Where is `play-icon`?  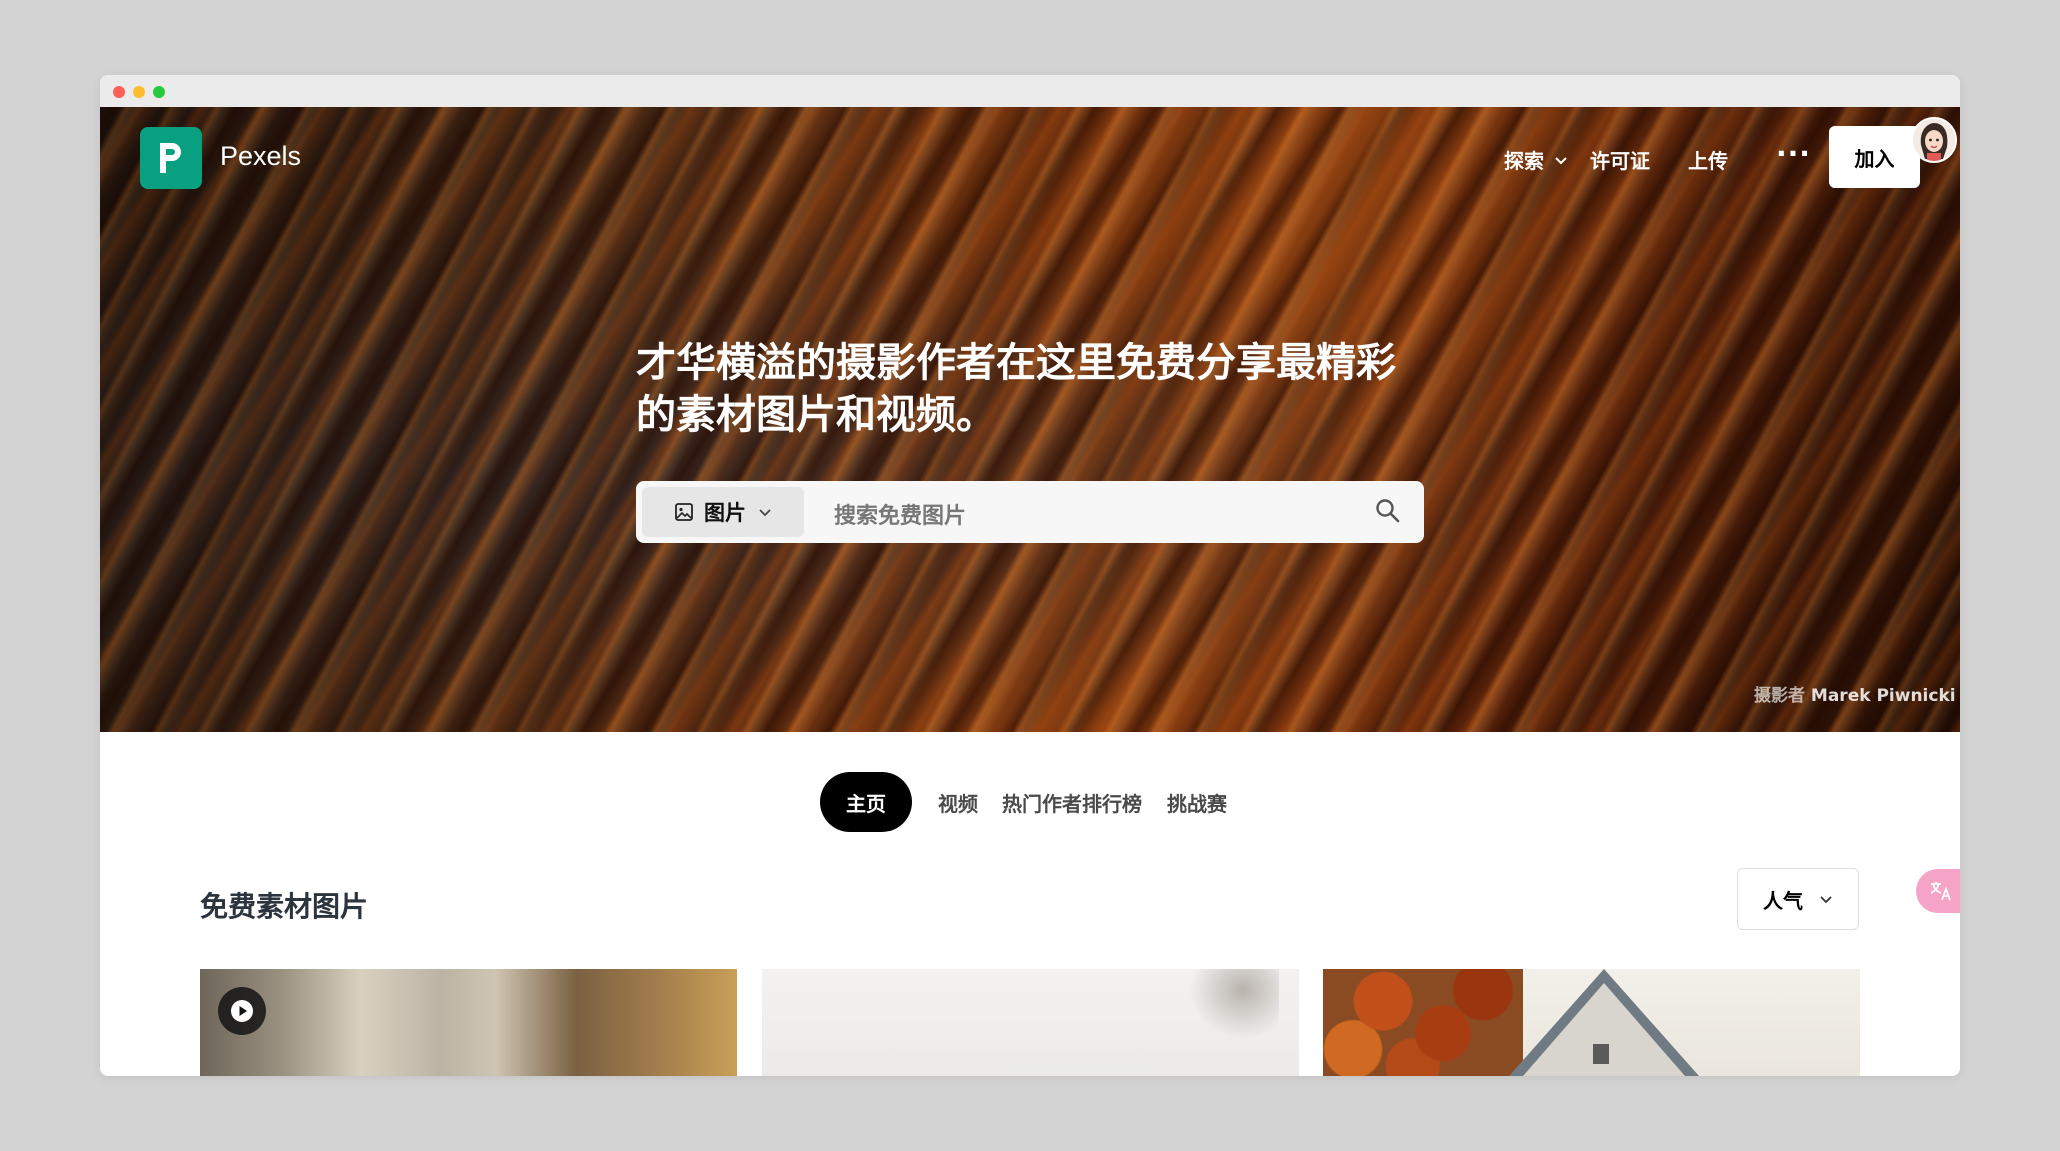 play-icon is located at coordinates (242, 1011).